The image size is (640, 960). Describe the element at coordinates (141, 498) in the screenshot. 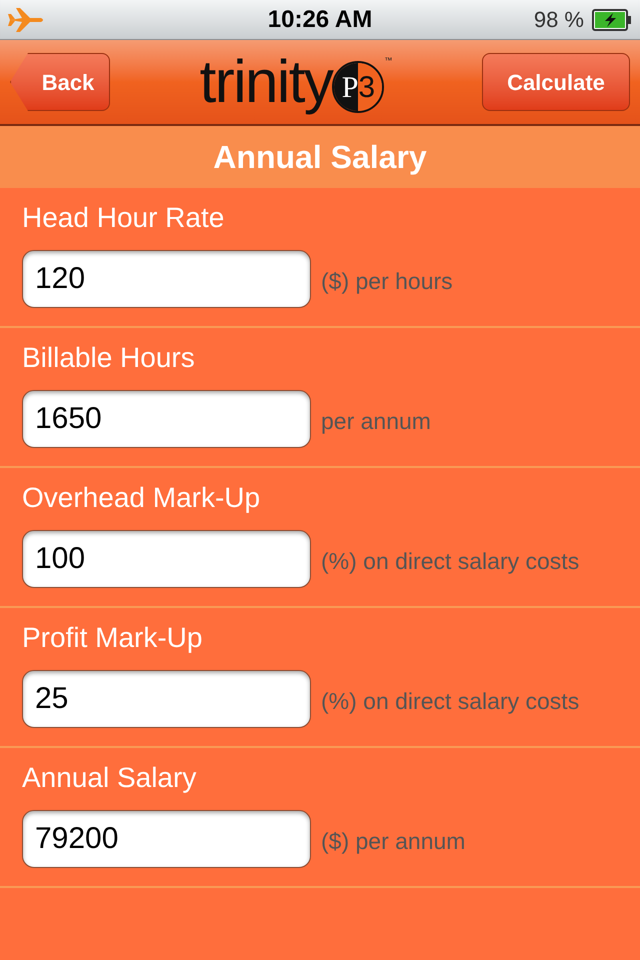

I see `field-label: Overhead Mark-Up` at that location.